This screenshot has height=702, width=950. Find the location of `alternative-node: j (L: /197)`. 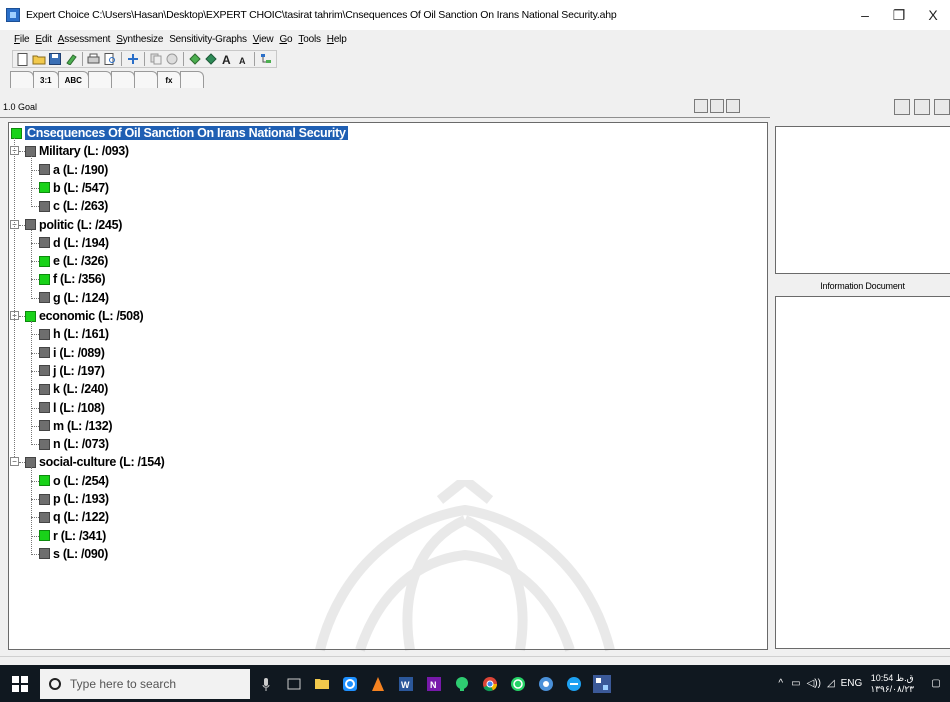

alternative-node: j (L: /197) is located at coordinates (72, 371).